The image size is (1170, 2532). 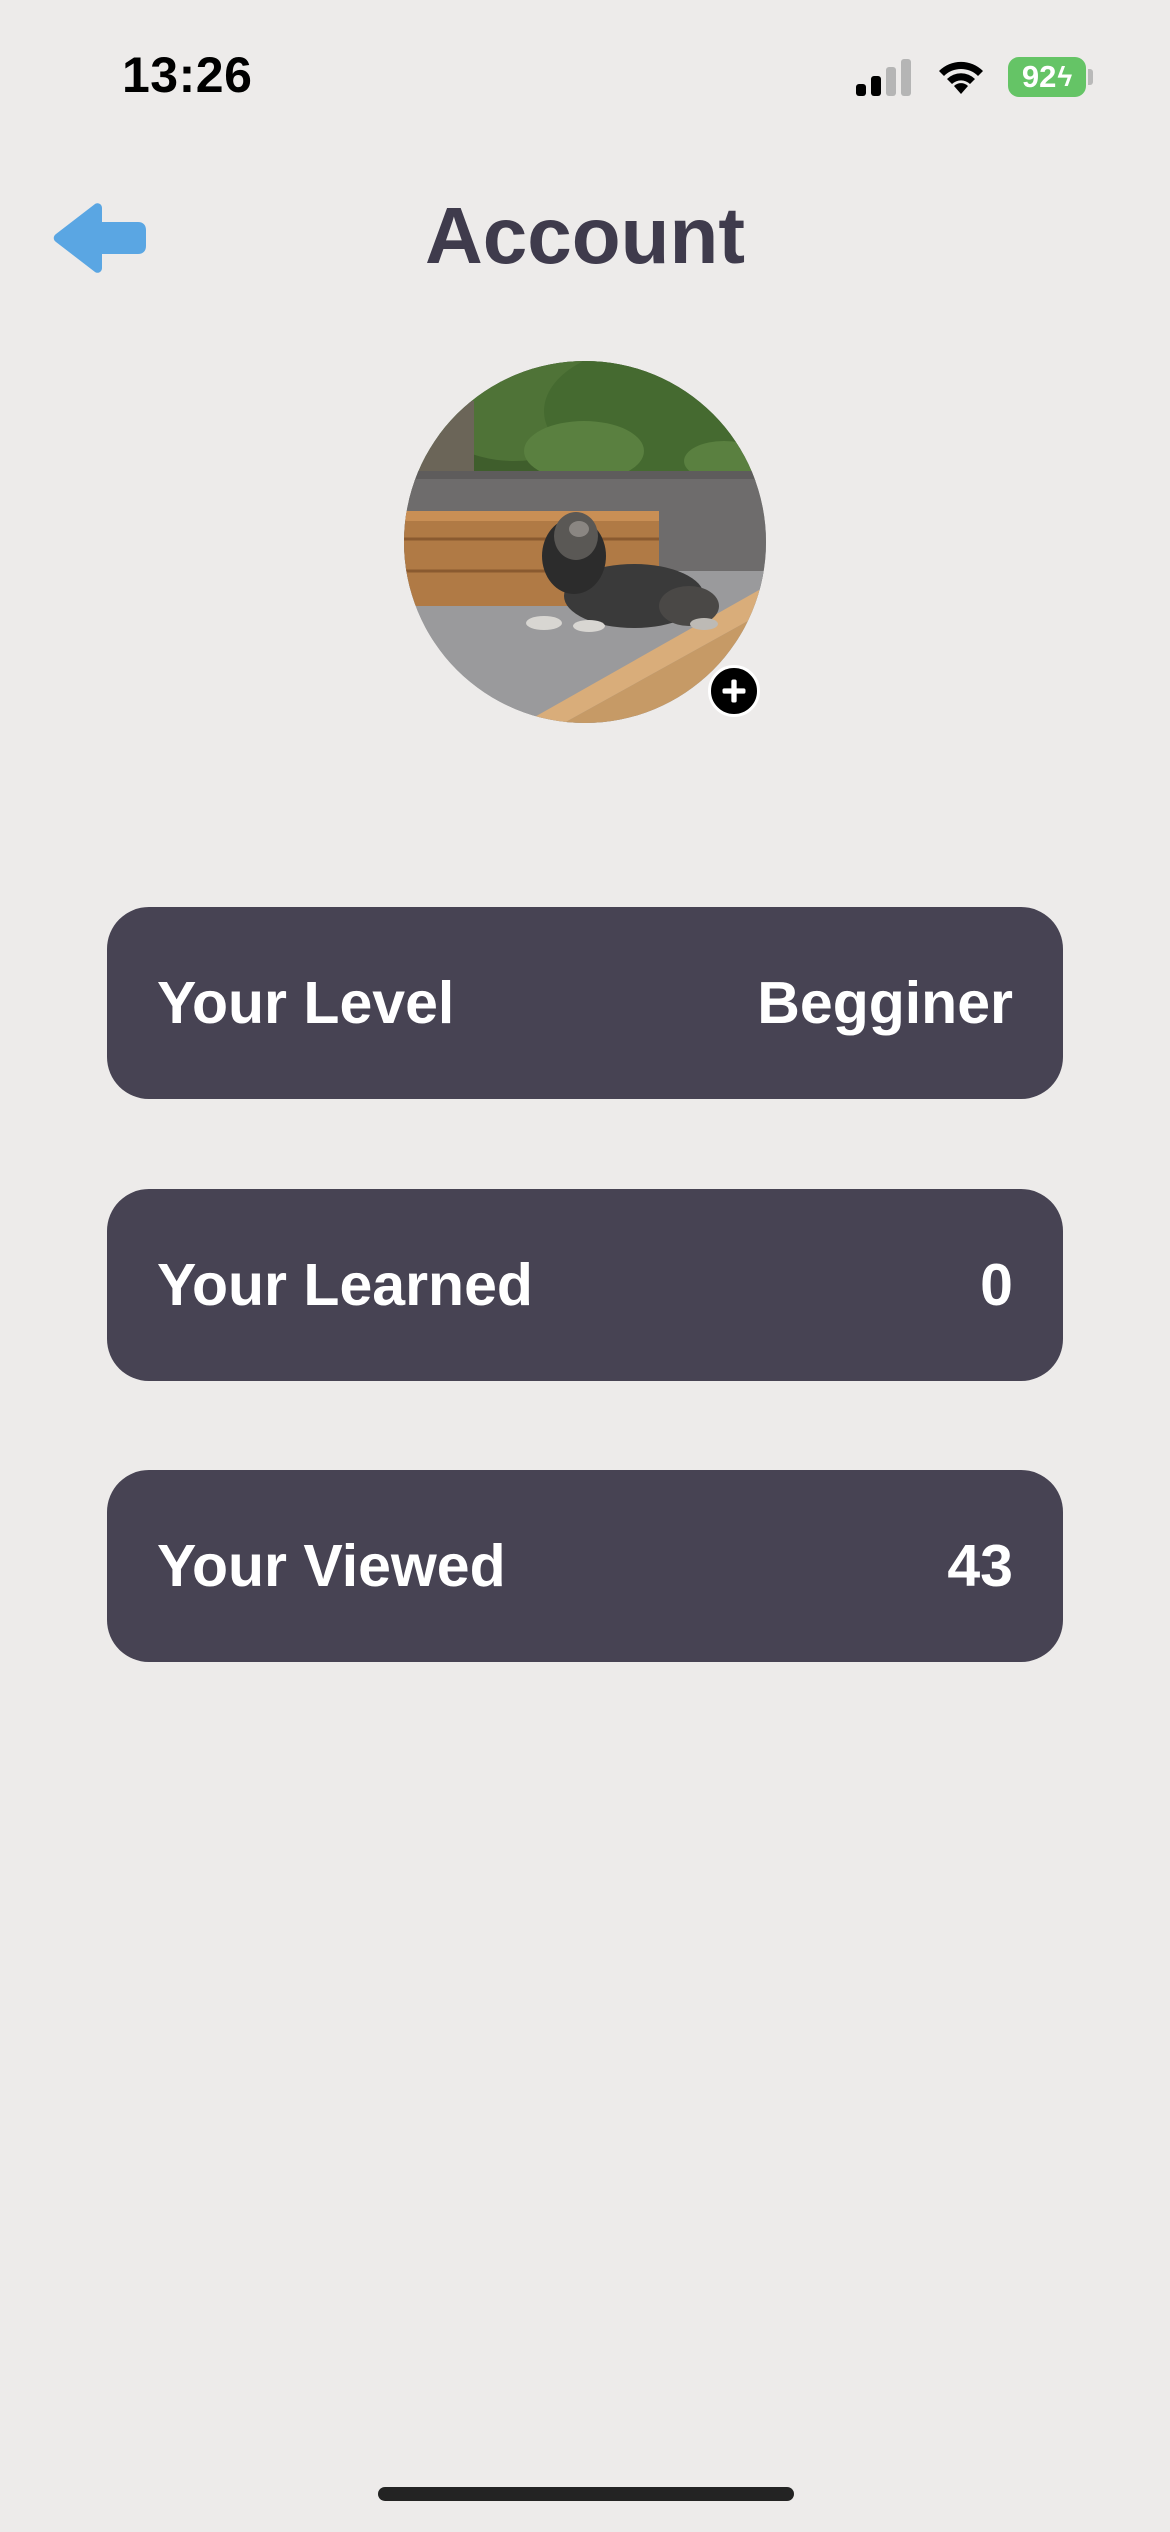 I want to click on viewed-card: Your Viewed 43, so click(x=585, y=1566).